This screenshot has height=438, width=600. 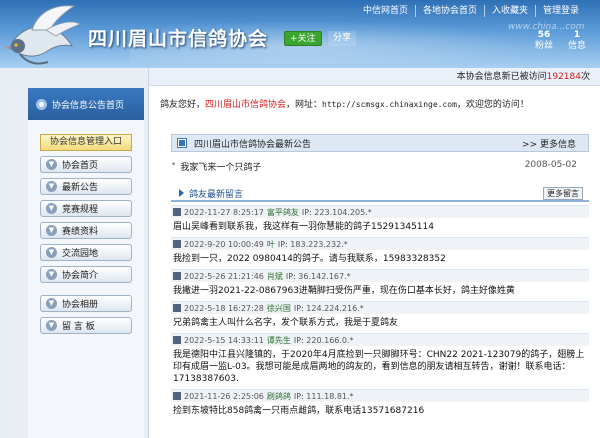 I want to click on notice-item: • 我家飞来一个只鸽子 2008-05-02, so click(x=380, y=166).